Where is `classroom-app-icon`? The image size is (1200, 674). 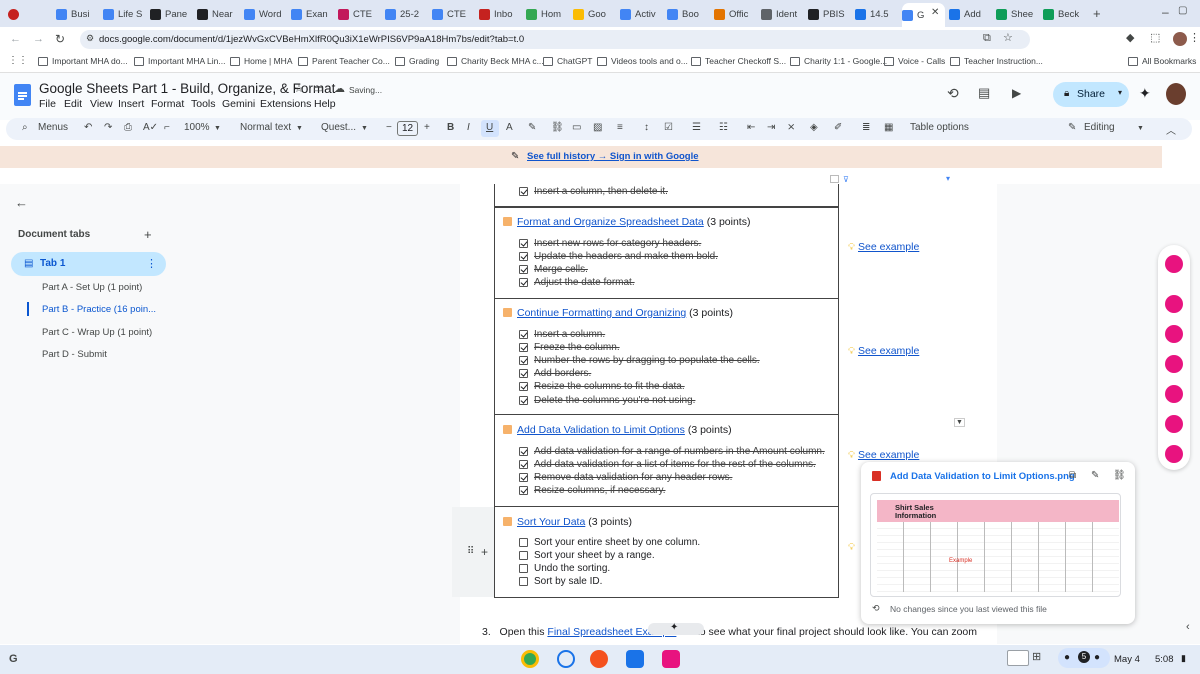
classroom-app-icon is located at coordinates (635, 659).